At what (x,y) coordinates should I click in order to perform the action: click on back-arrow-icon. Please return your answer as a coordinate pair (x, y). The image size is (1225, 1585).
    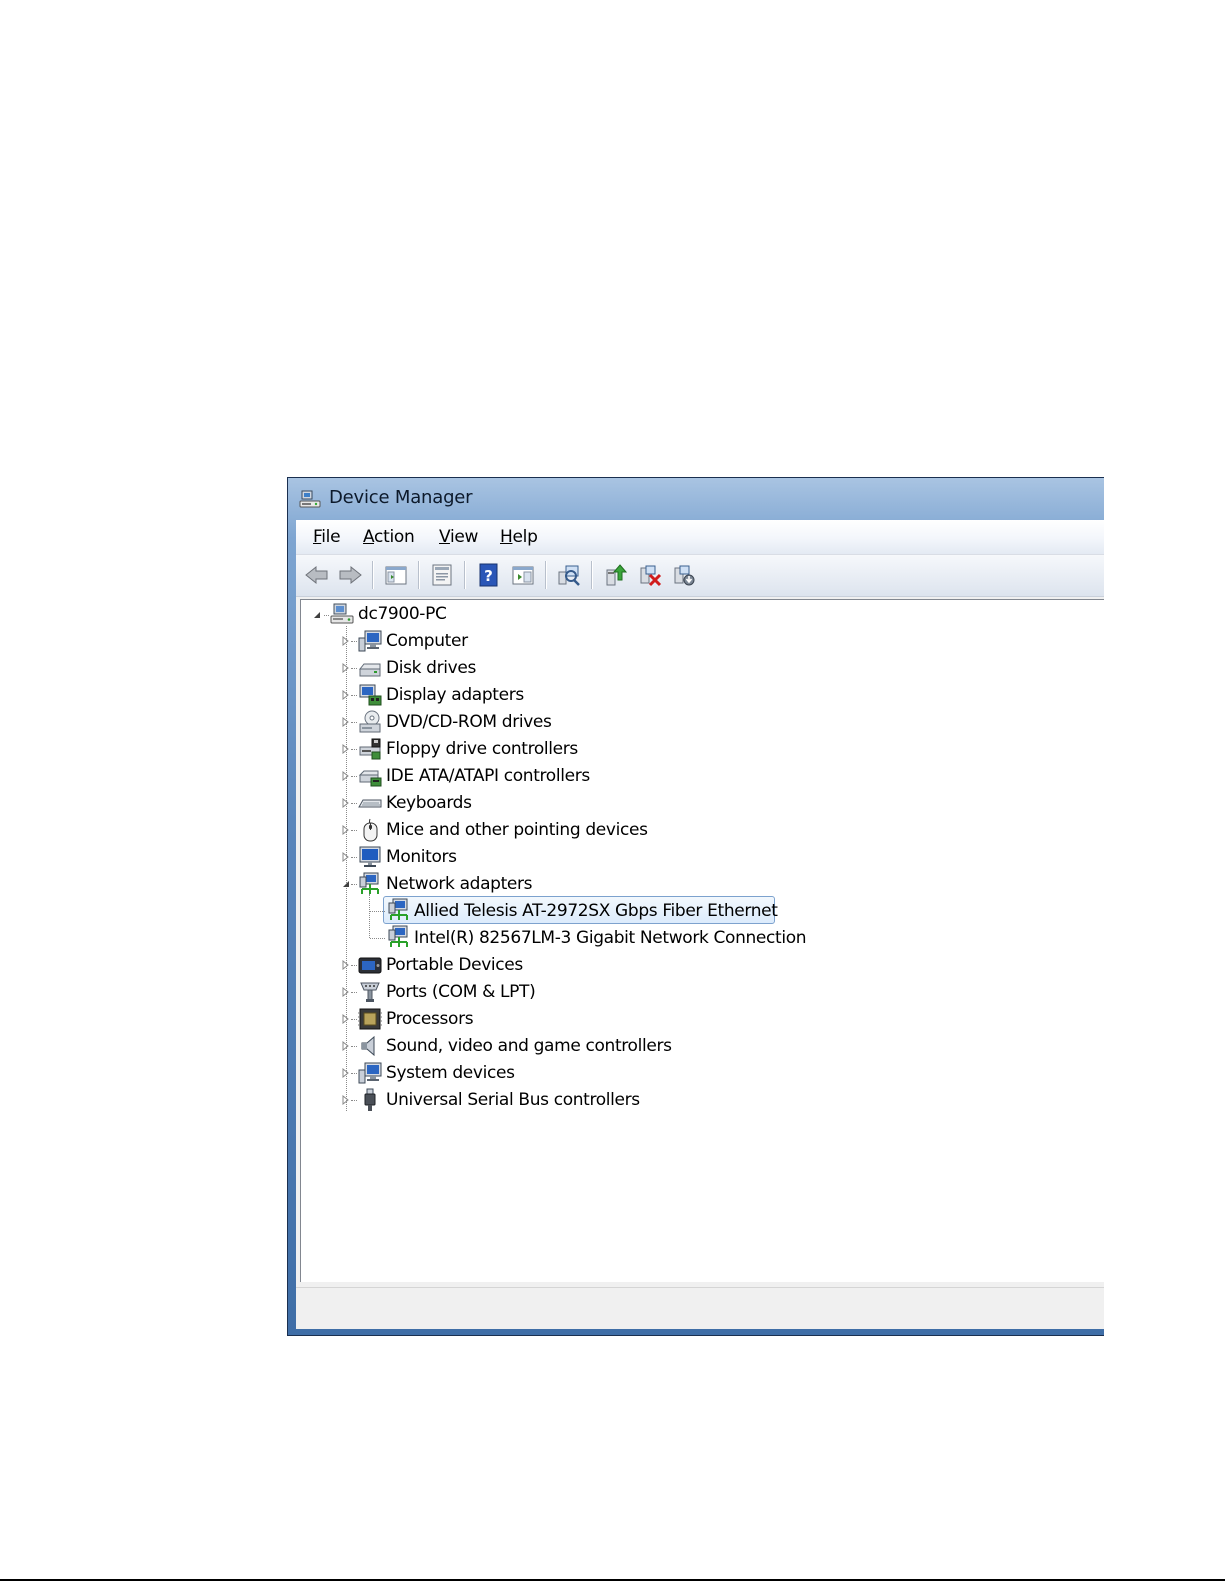
    Looking at the image, I should click on (317, 575).